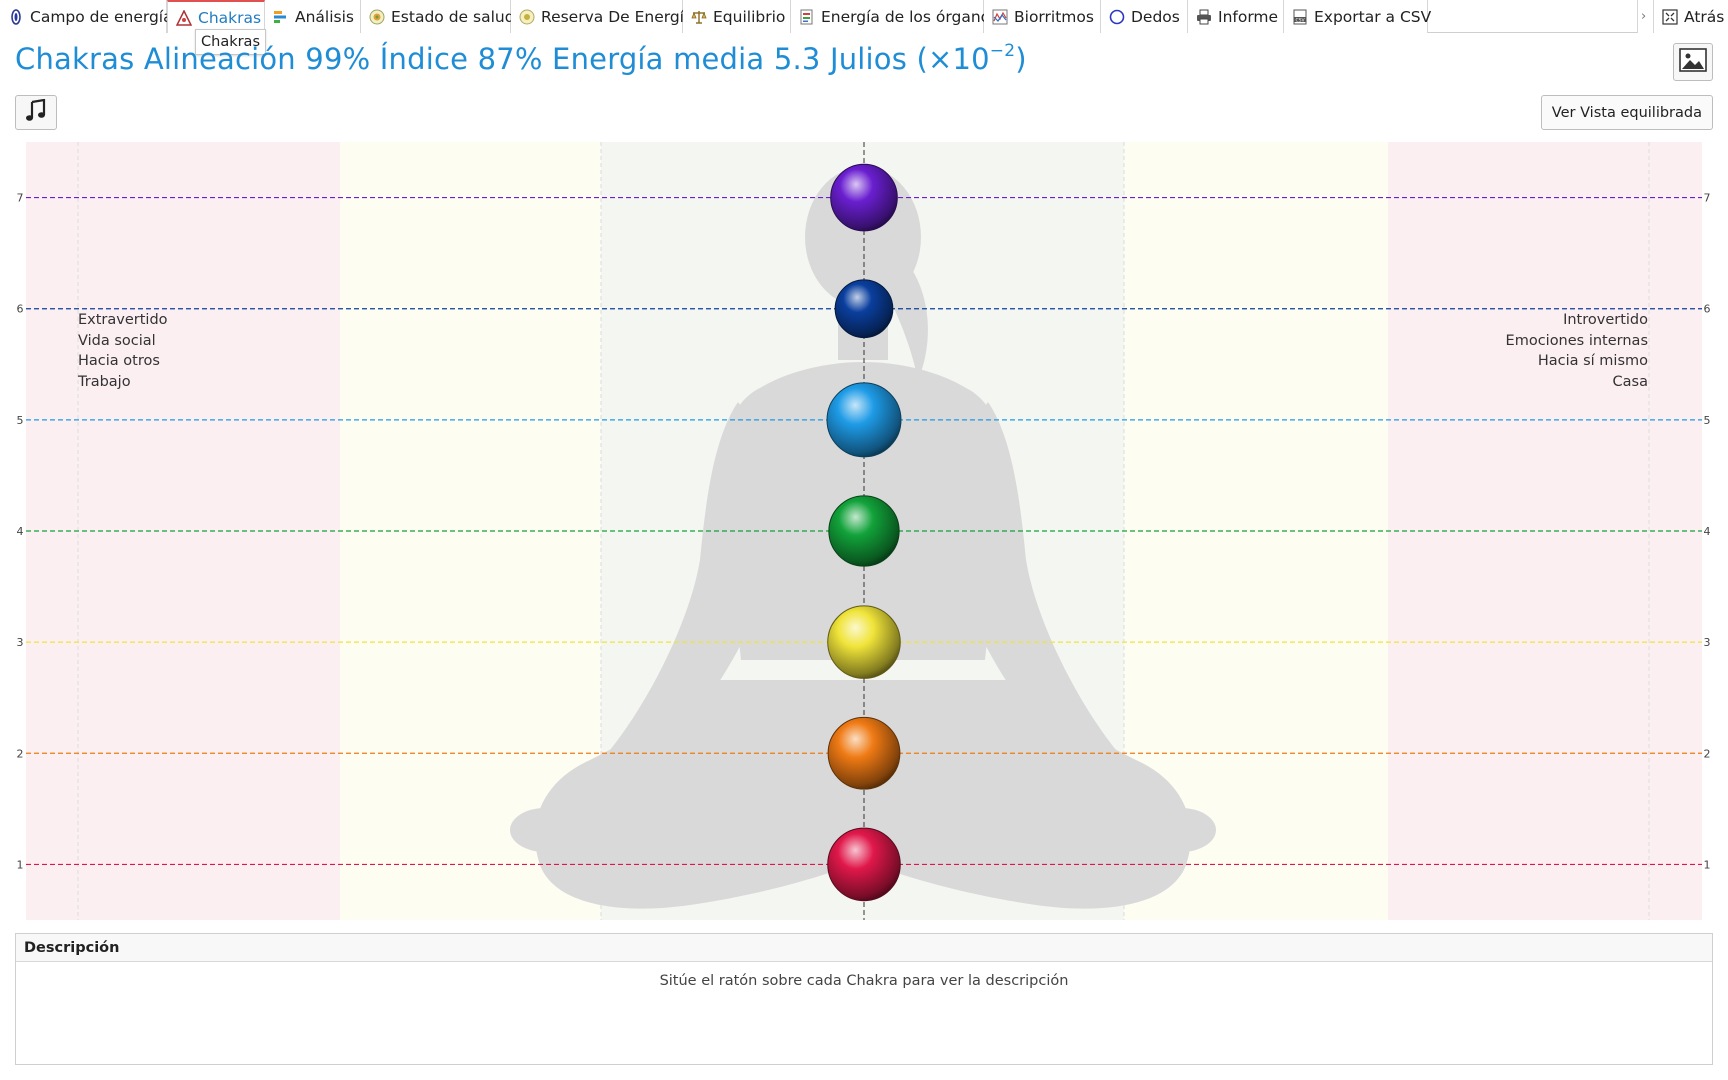 The image size is (1728, 1080). Describe the element at coordinates (20, 309) in the screenshot. I see `y-tick-label-left: 6` at that location.